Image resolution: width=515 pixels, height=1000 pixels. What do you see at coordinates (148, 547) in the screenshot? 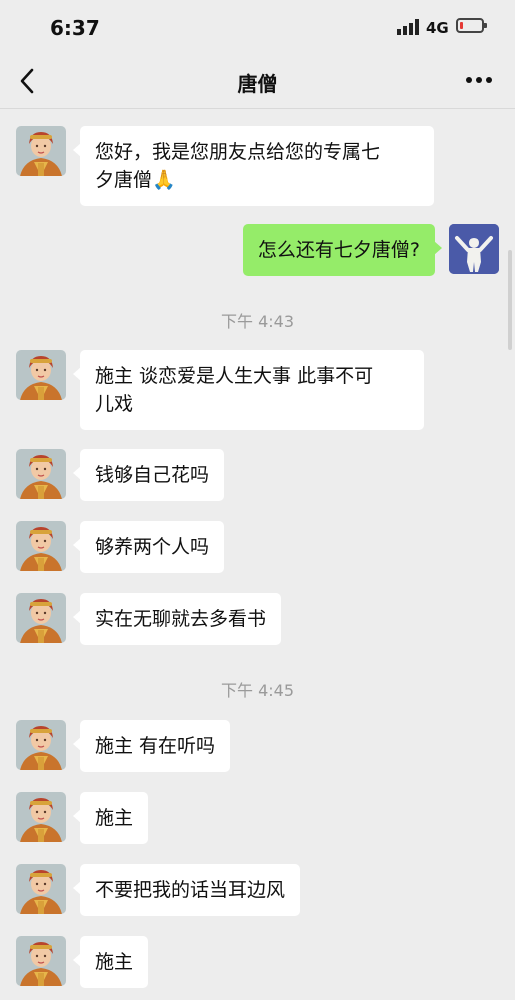
I see `message-bubble: 够养两个人吗` at bounding box center [148, 547].